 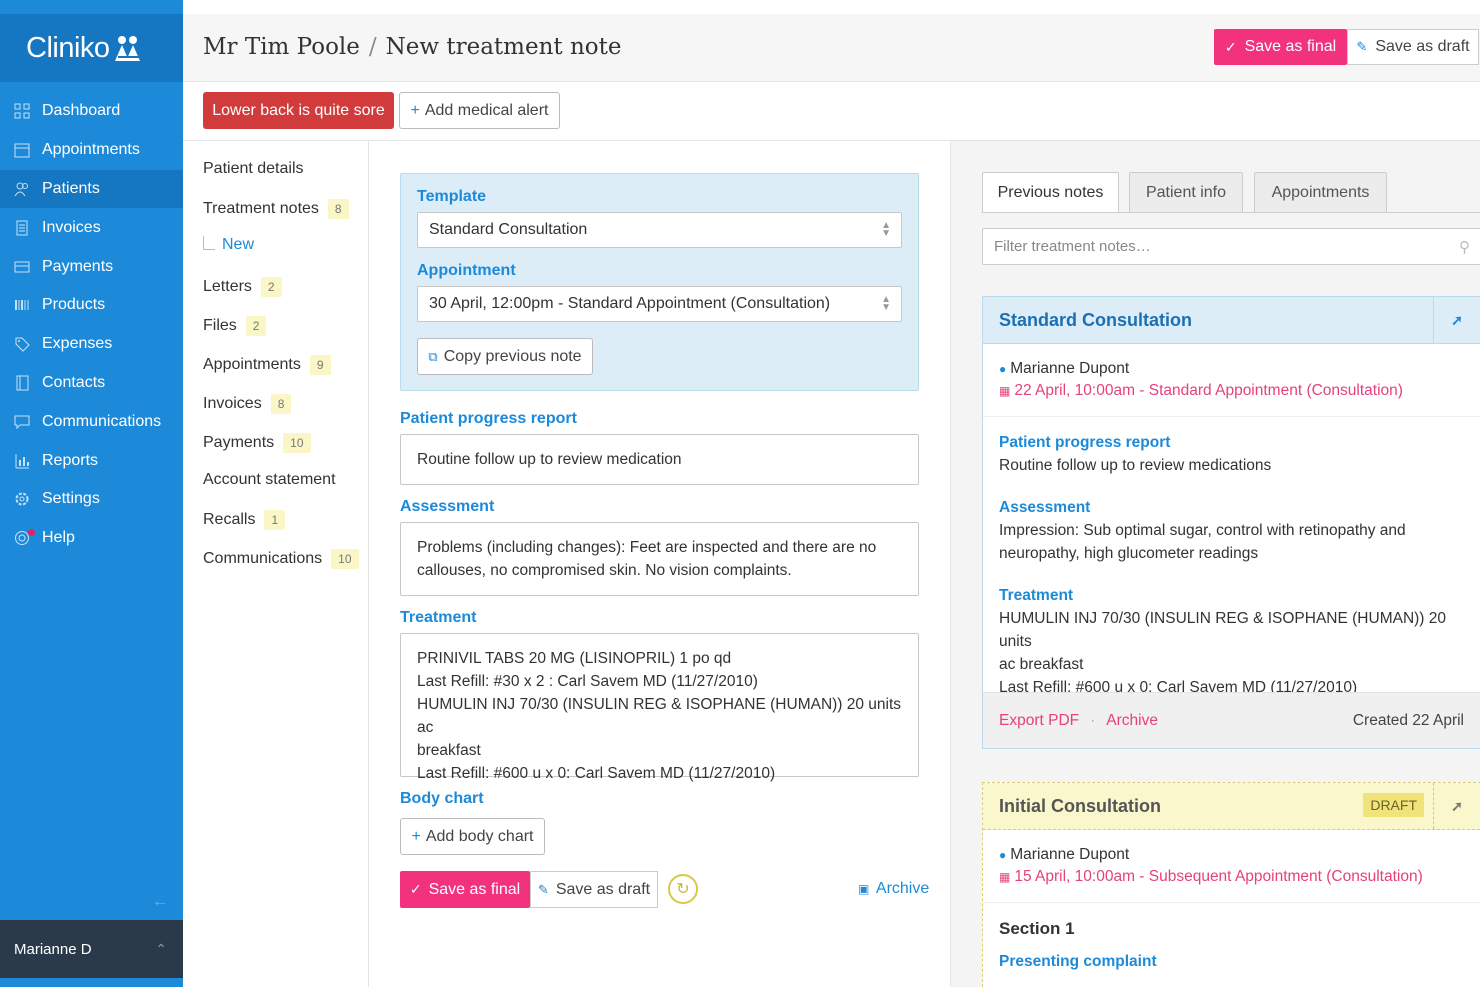 I want to click on count-badge: 2, so click(x=271, y=287).